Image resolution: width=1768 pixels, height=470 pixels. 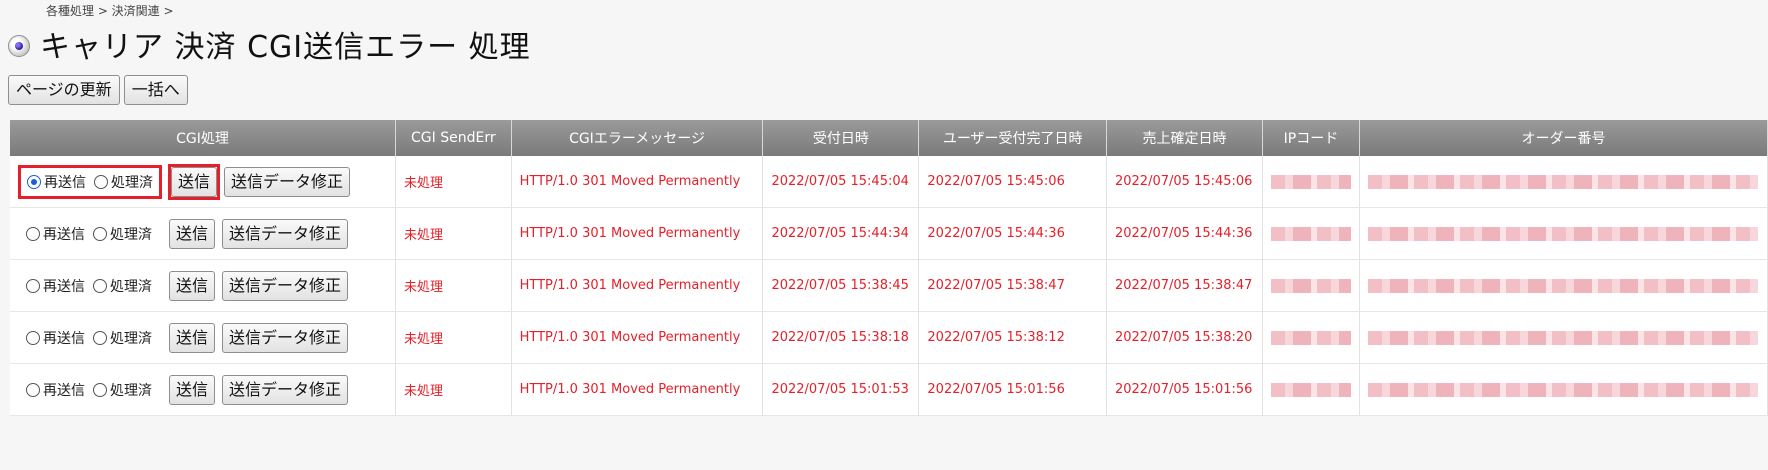 What do you see at coordinates (1184, 138) in the screenshot?
I see `column-header-sales-confirmed-at: 売上確定日時` at bounding box center [1184, 138].